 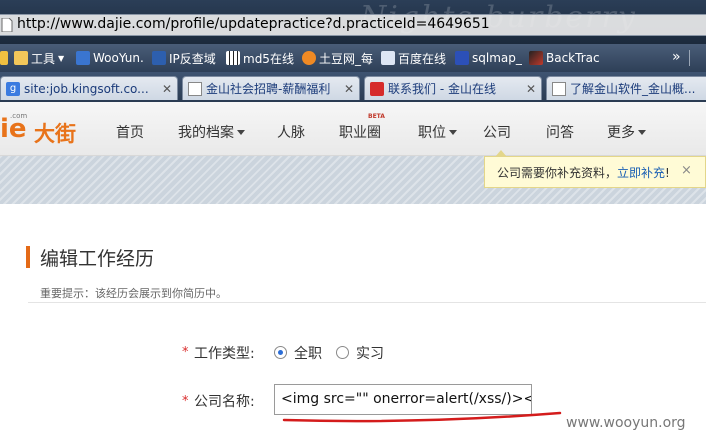 I want to click on watermark: www.wooyun.org, so click(x=626, y=423).